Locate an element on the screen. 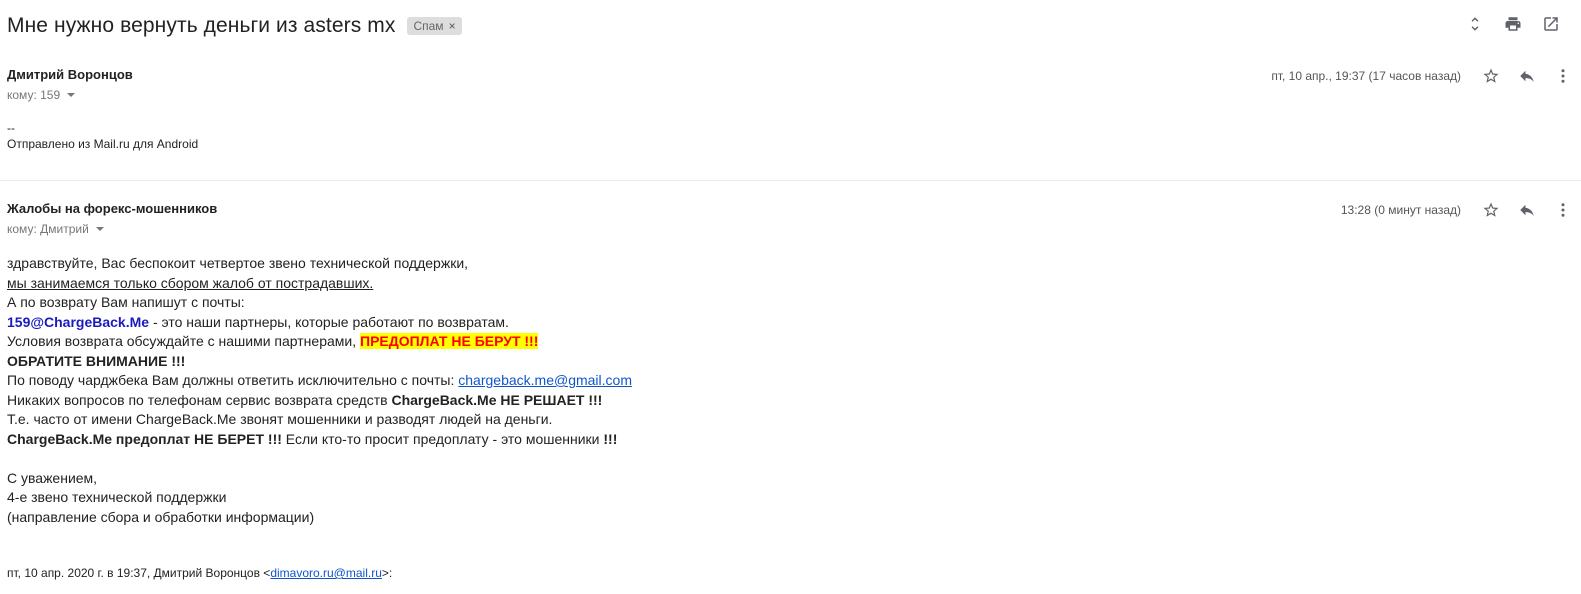  message-meta: 13:28 (0 минут назад) is located at coordinates (1461, 210).